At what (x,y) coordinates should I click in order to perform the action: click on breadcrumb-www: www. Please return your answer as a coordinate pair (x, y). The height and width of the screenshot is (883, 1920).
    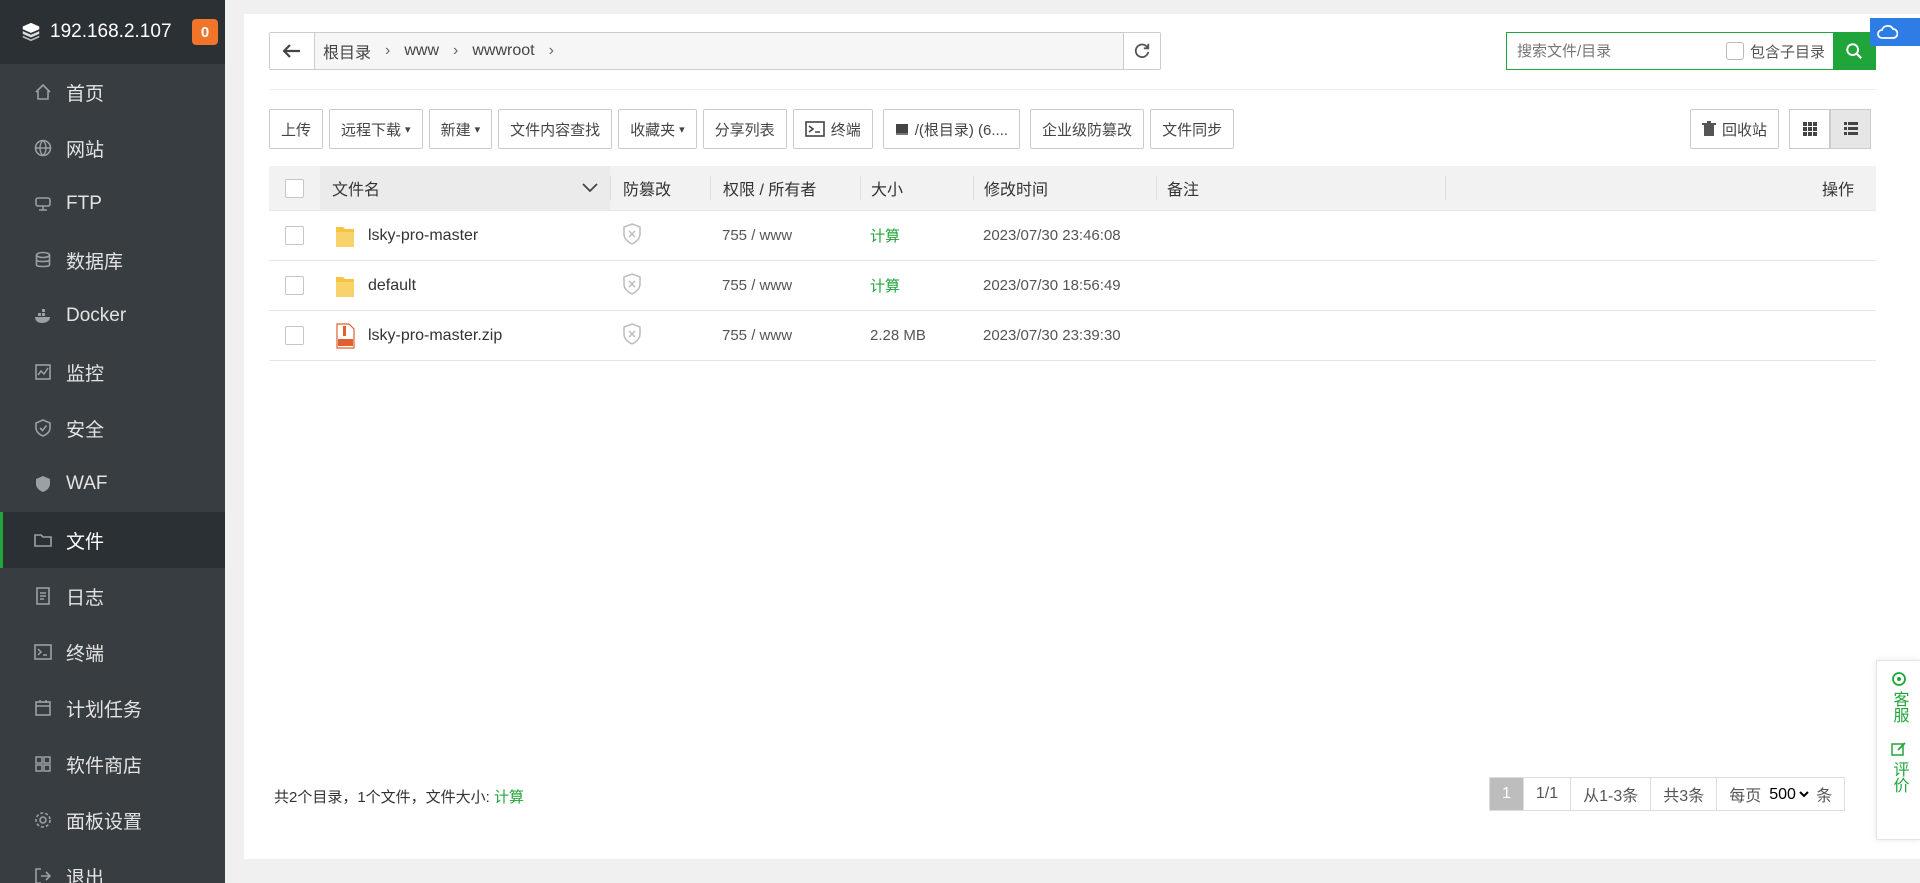
    Looking at the image, I should click on (421, 51).